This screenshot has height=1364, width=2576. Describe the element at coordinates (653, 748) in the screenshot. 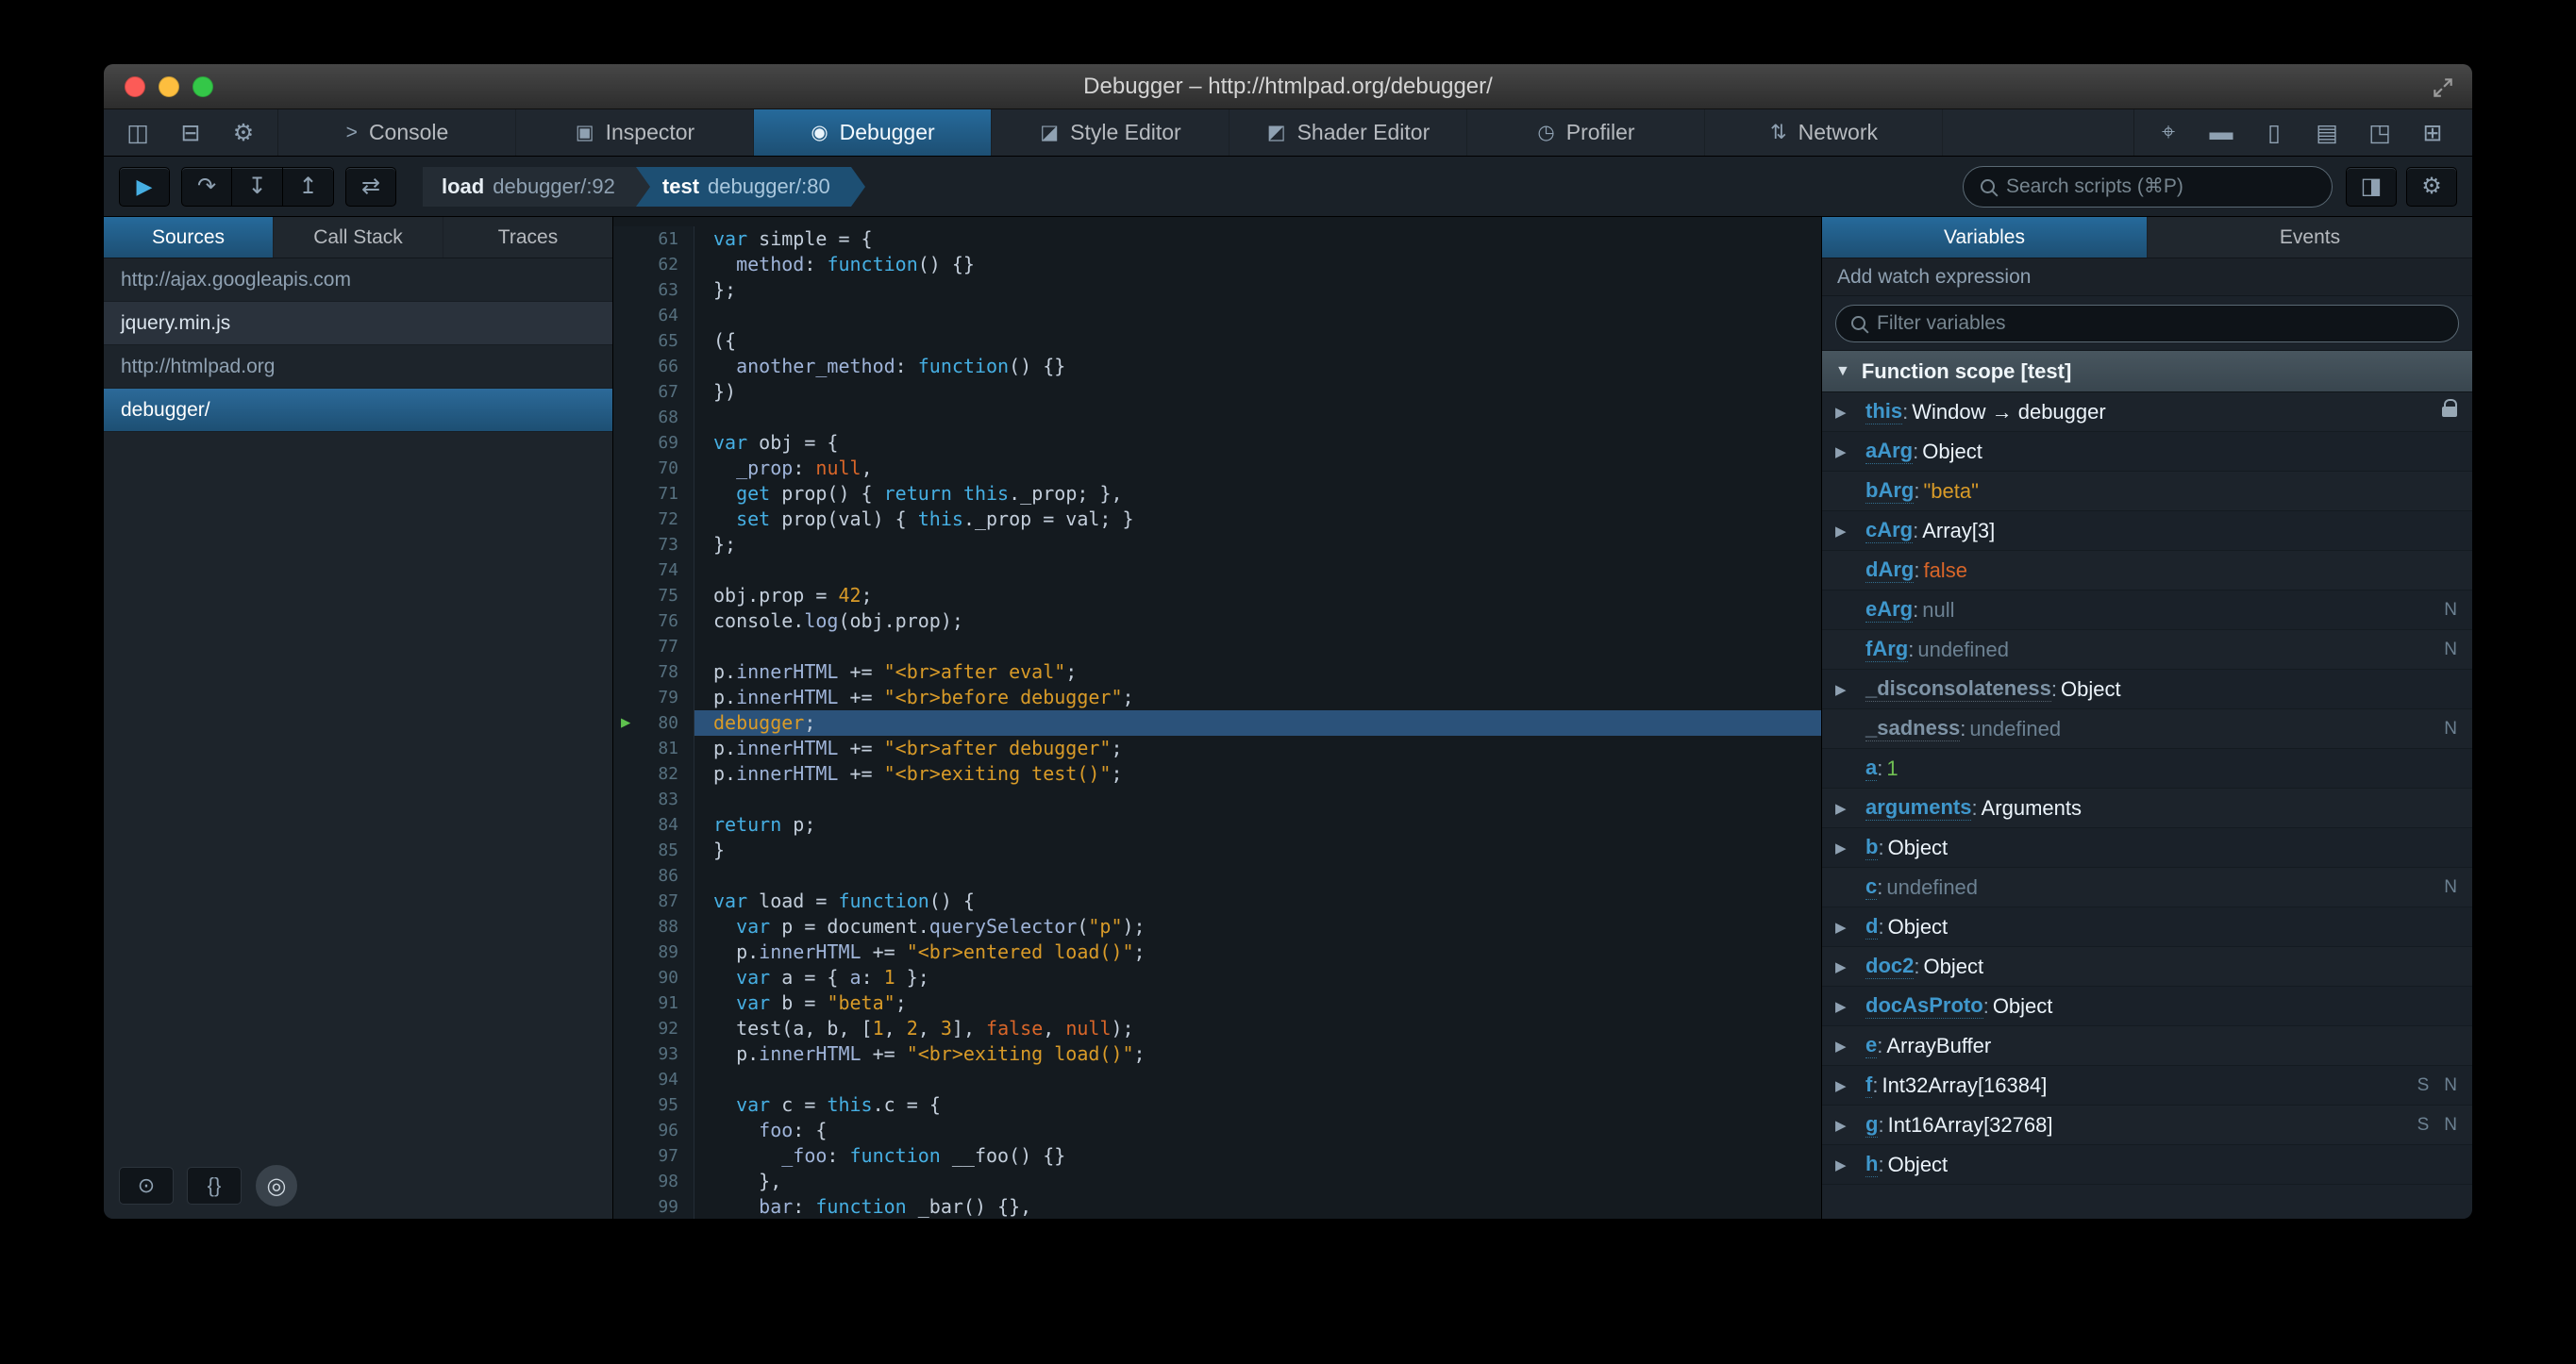

I see `gutter-line-81: 81` at that location.